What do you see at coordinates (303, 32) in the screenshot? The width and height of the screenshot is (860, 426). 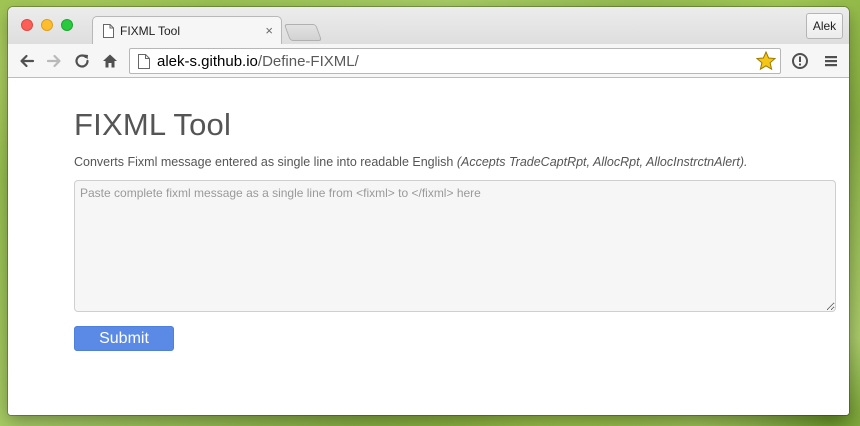 I see `new-tab-button` at bounding box center [303, 32].